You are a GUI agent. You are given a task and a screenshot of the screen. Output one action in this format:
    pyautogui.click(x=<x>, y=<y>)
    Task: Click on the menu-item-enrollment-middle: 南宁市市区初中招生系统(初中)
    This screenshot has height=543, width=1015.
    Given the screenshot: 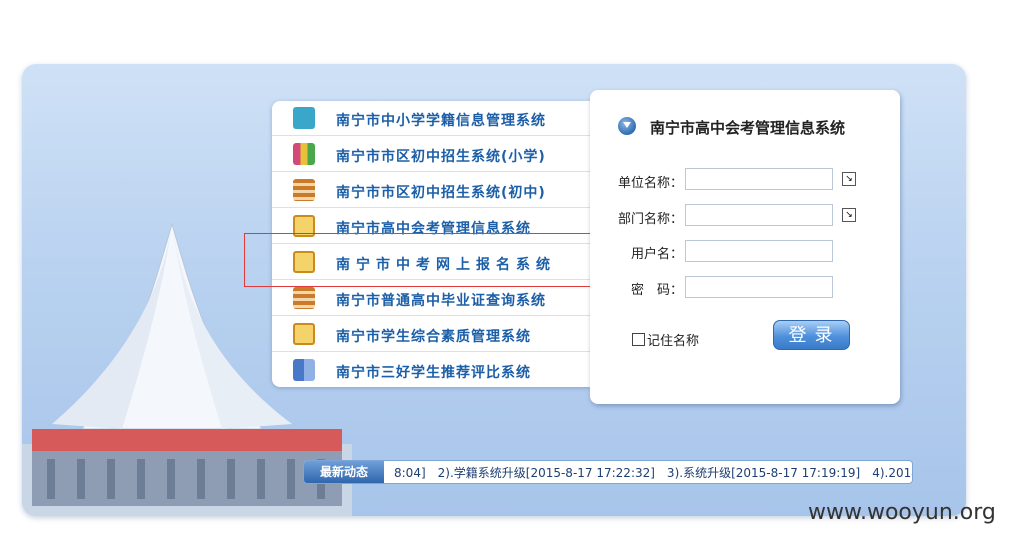 What is the action you would take?
    pyautogui.click(x=431, y=190)
    